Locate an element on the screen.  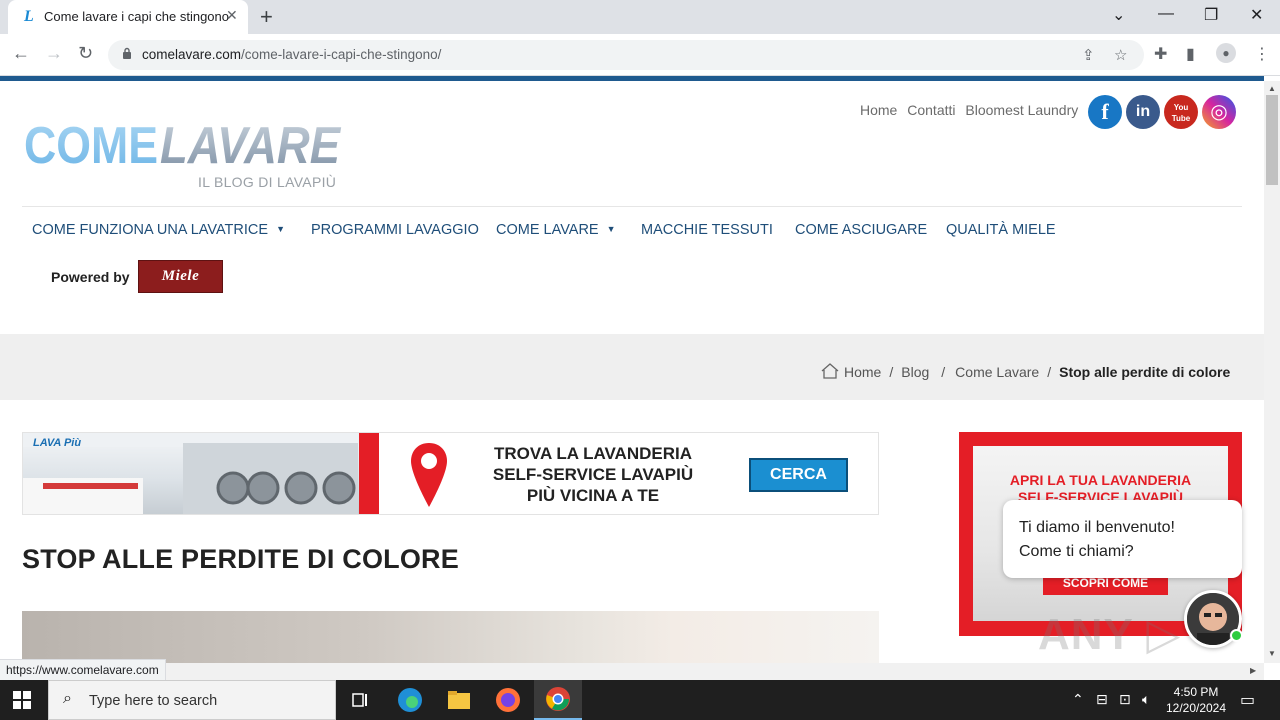
nav-programmi-lavaggio: PROGRAMMI LAVAGGIO is located at coordinates (395, 230).